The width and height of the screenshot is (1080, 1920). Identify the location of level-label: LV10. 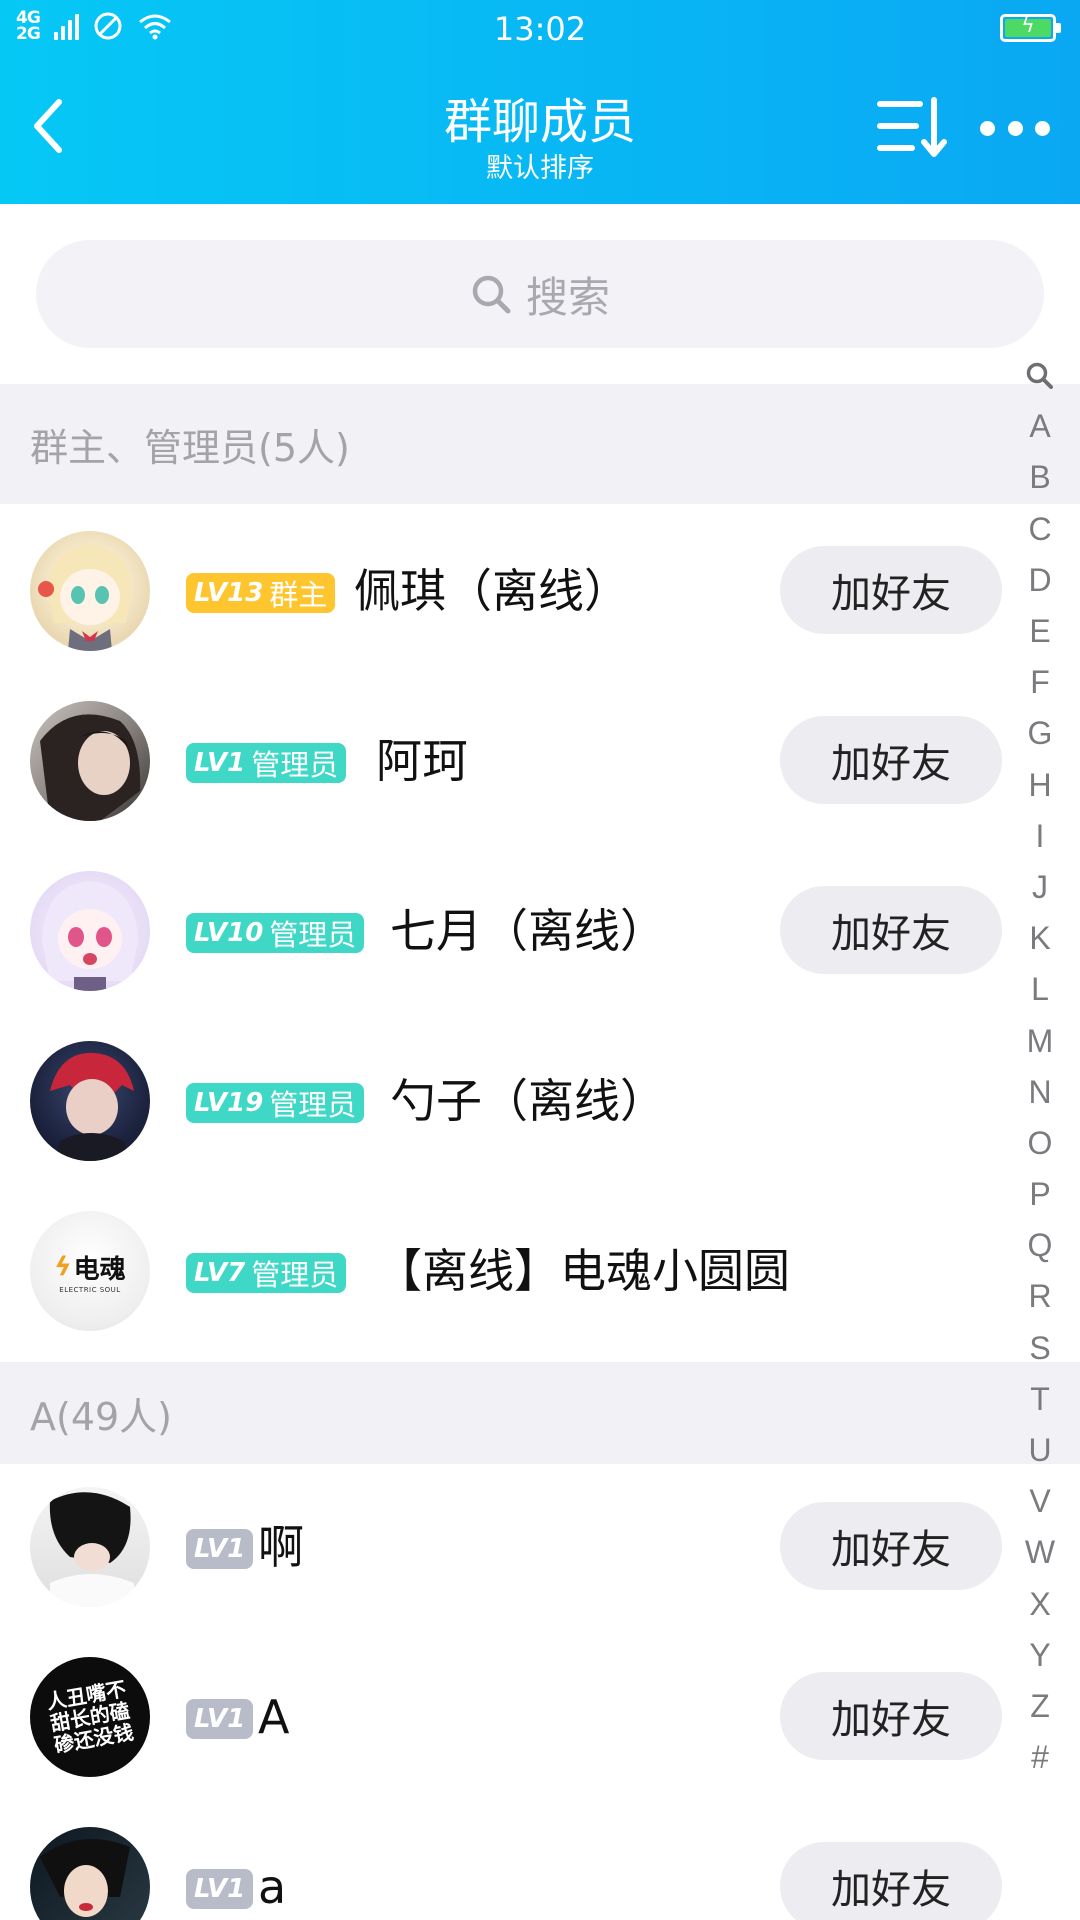
(229, 933).